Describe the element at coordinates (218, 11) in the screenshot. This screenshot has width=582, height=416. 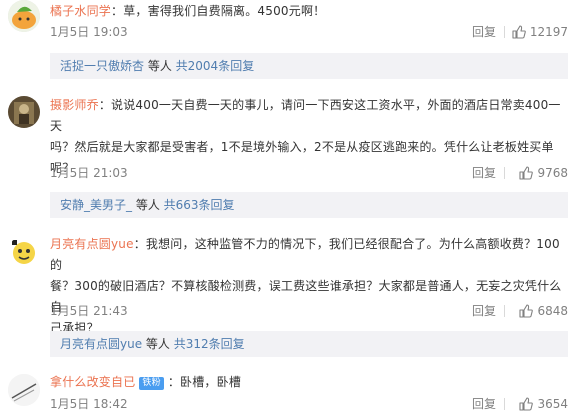
I see `comment-content: ：草，害得我们自费隔离。4500元啊！` at that location.